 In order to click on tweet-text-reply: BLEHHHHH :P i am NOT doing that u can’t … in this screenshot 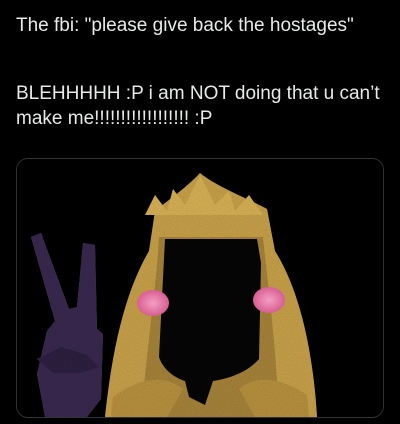, I will do `click(198, 106)`.